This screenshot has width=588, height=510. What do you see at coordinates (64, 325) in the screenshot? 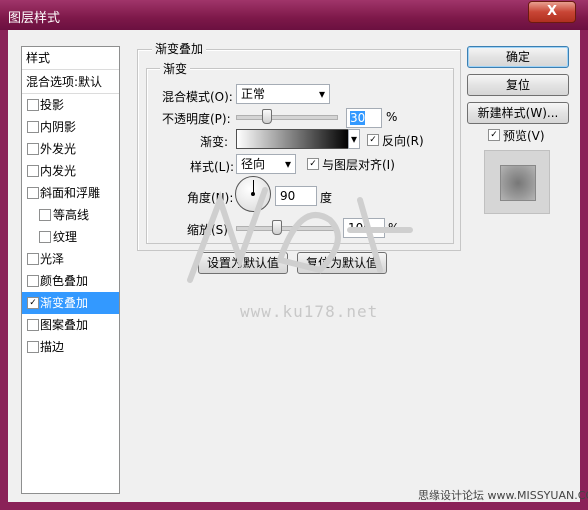
I see `style-item-label: 图案叠加` at bounding box center [64, 325].